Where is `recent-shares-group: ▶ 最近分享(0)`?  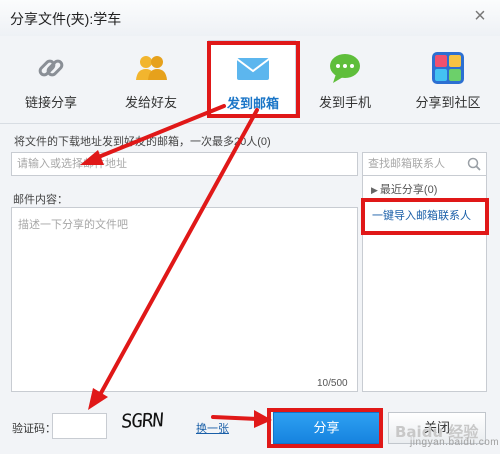 recent-shares-group: ▶ 最近分享(0) is located at coordinates (404, 189).